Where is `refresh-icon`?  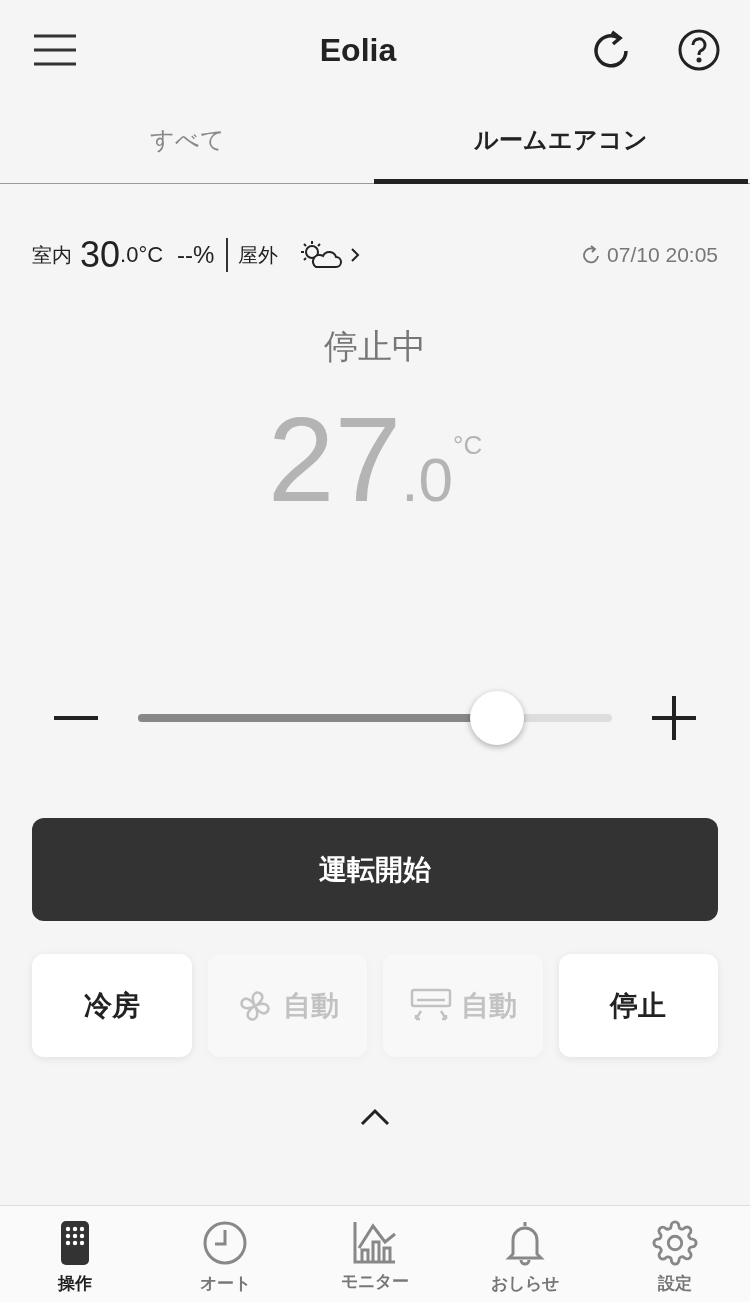 refresh-icon is located at coordinates (591, 255).